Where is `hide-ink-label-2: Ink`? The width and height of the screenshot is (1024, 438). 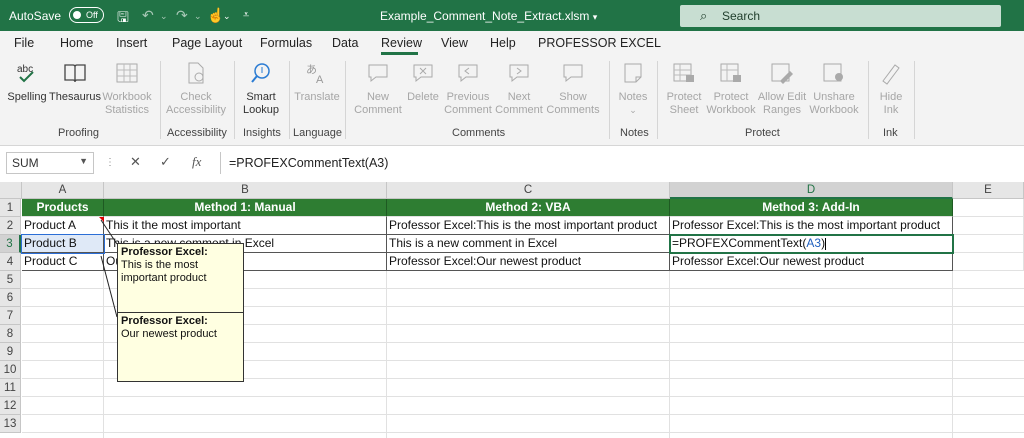 hide-ink-label-2: Ink is located at coordinates (891, 110).